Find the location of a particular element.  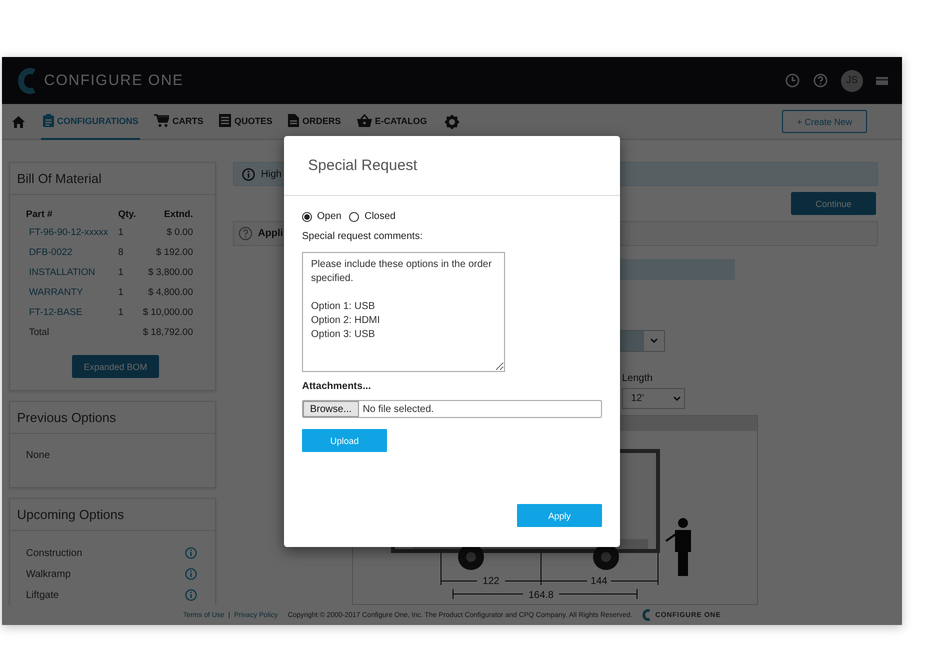

person-icon is located at coordinates (678, 547).